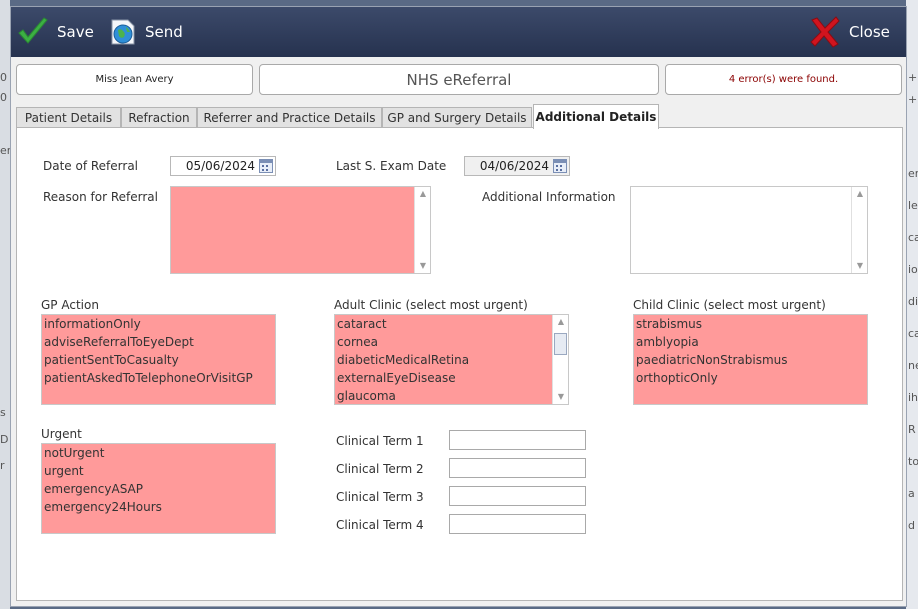 The height and width of the screenshot is (609, 918). I want to click on send-button-label: Send, so click(164, 32).